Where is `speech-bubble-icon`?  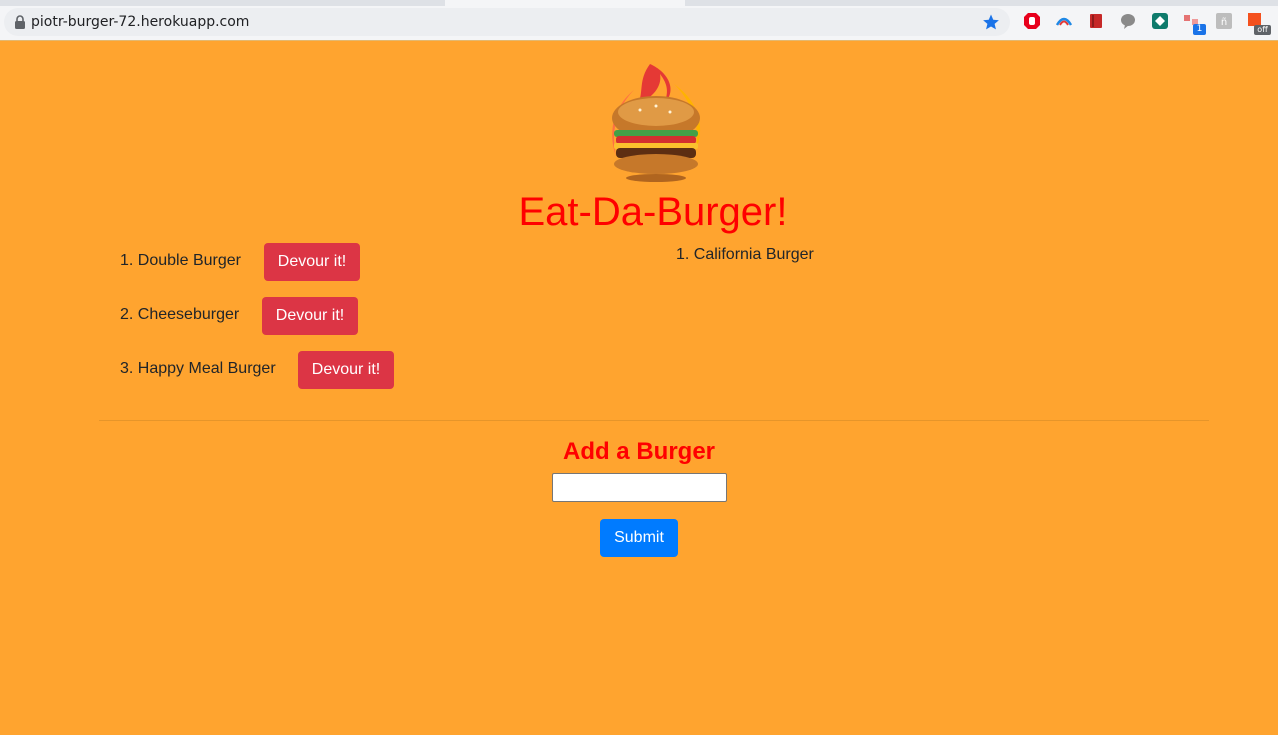 speech-bubble-icon is located at coordinates (1128, 21).